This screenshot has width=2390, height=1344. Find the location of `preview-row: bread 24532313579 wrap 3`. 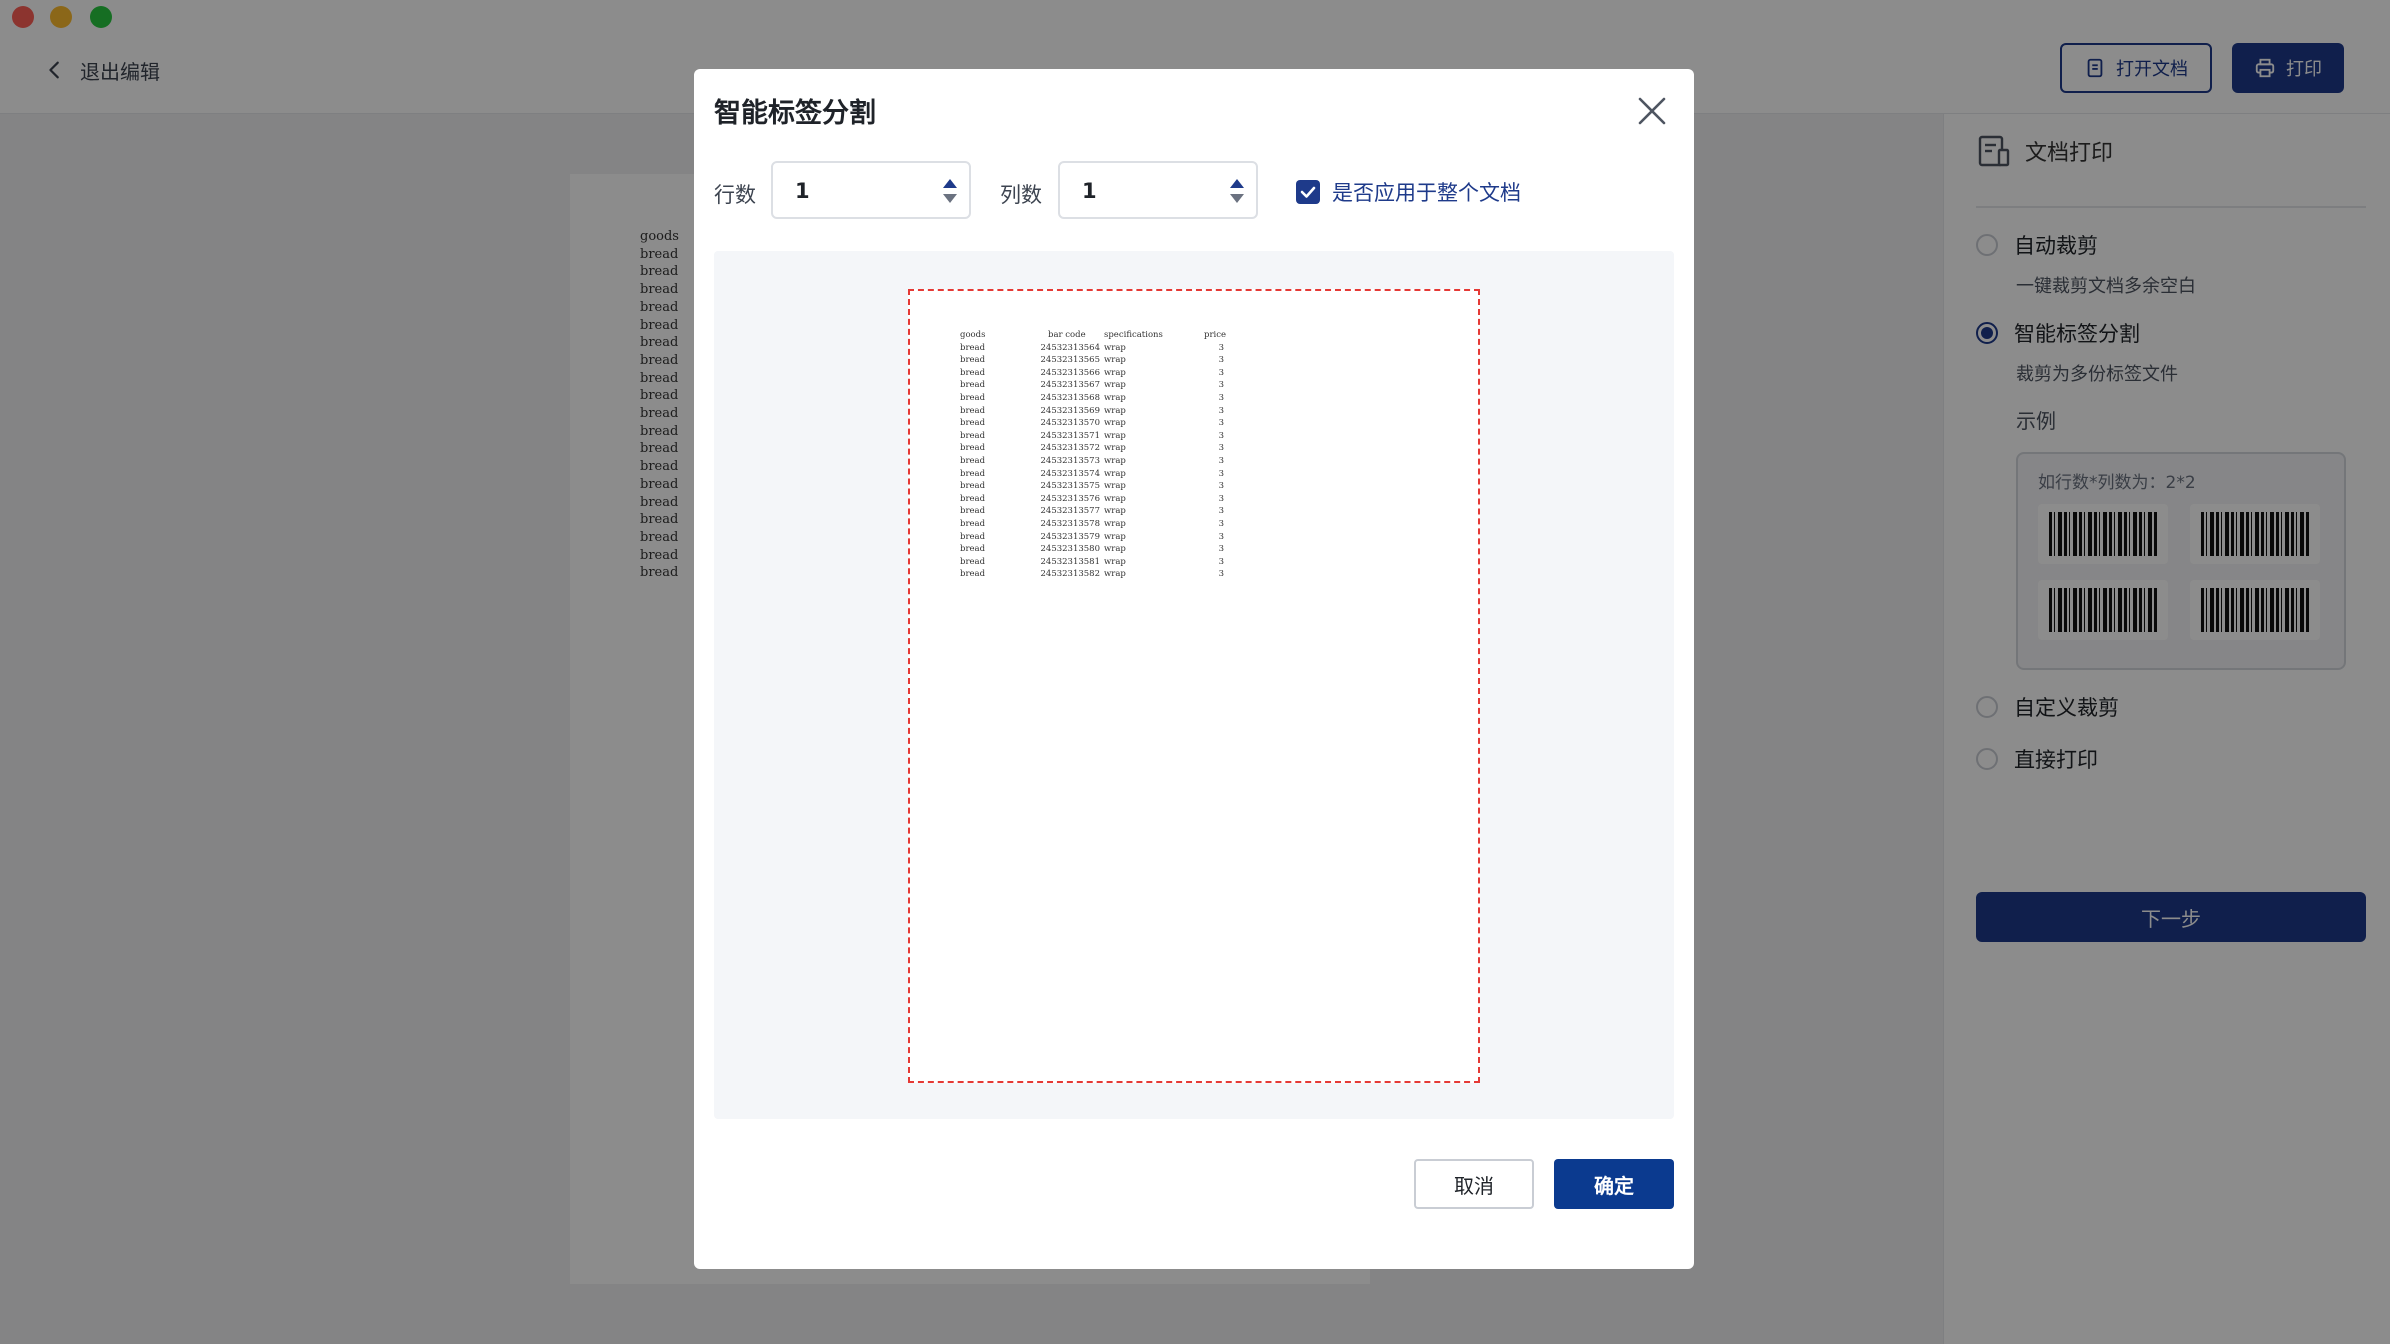

preview-row: bread 24532313579 wrap 3 is located at coordinates (1092, 537).